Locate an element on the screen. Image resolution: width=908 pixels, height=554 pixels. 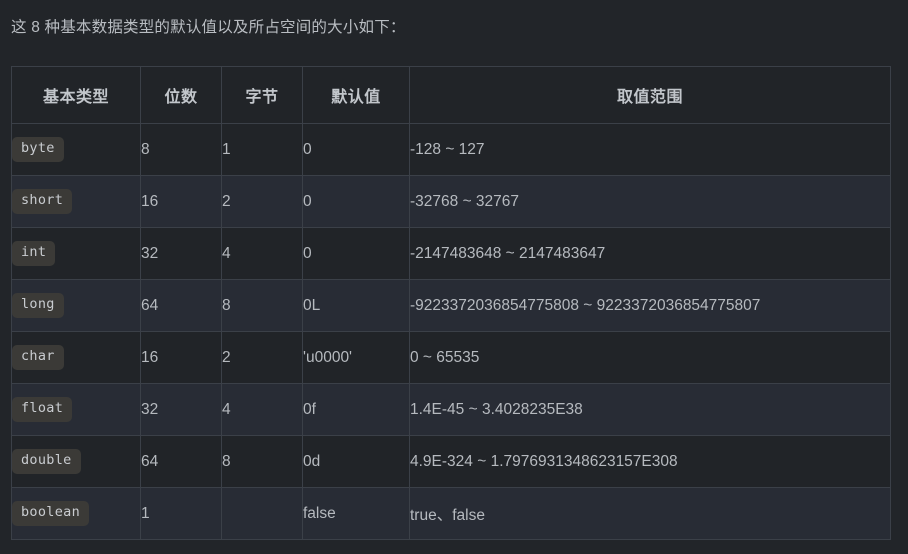
cell-range: 1.4E-45 ~ 3.4028235E38 is located at coordinates (650, 409).